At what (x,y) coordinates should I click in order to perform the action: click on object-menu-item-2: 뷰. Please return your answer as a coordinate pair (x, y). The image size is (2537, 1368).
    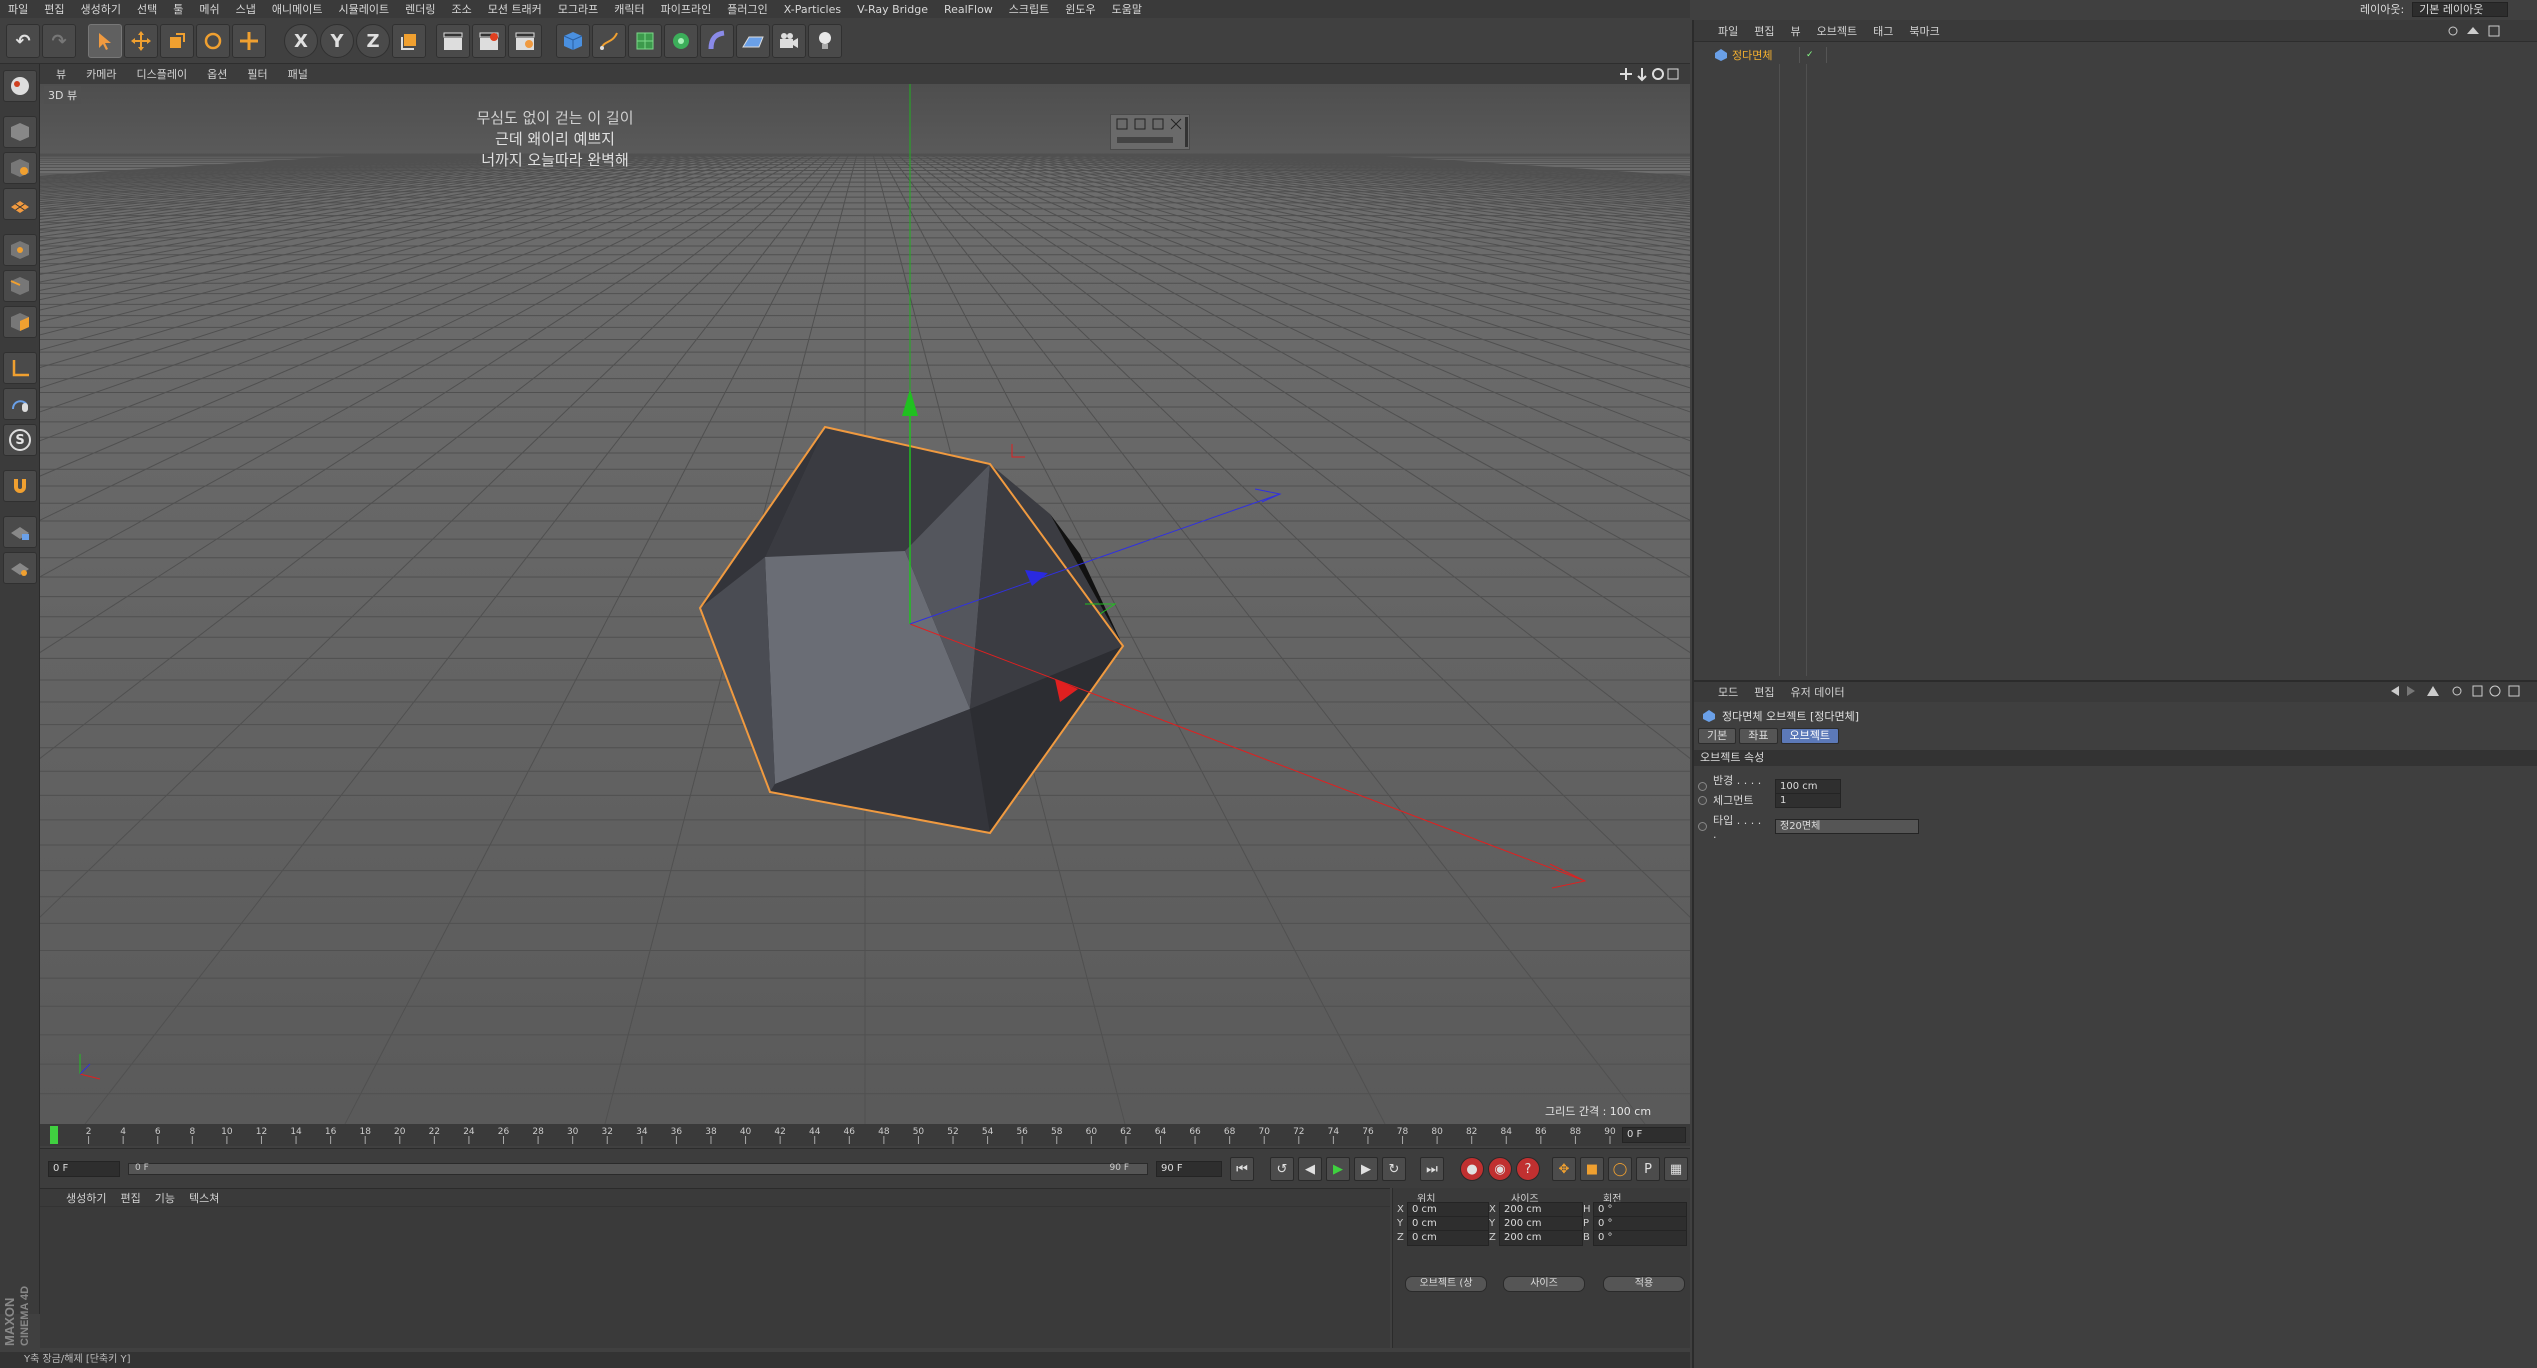
    Looking at the image, I should click on (1796, 31).